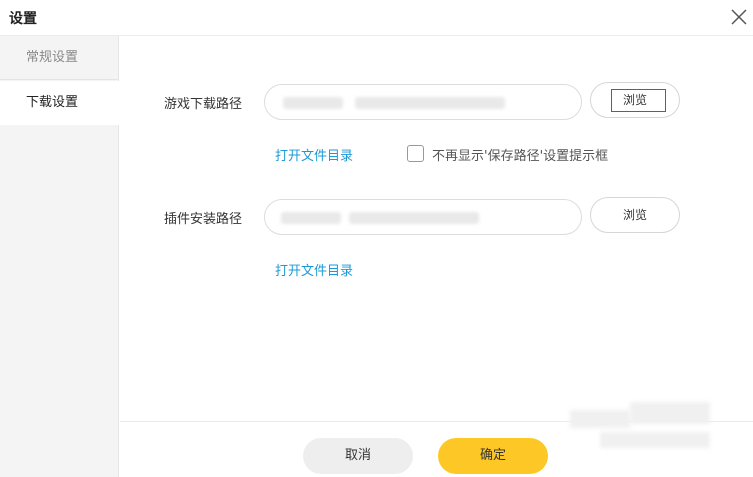 The width and height of the screenshot is (753, 477). What do you see at coordinates (415, 153) in the screenshot?
I see `hide-save-path-prompt-checkbox` at bounding box center [415, 153].